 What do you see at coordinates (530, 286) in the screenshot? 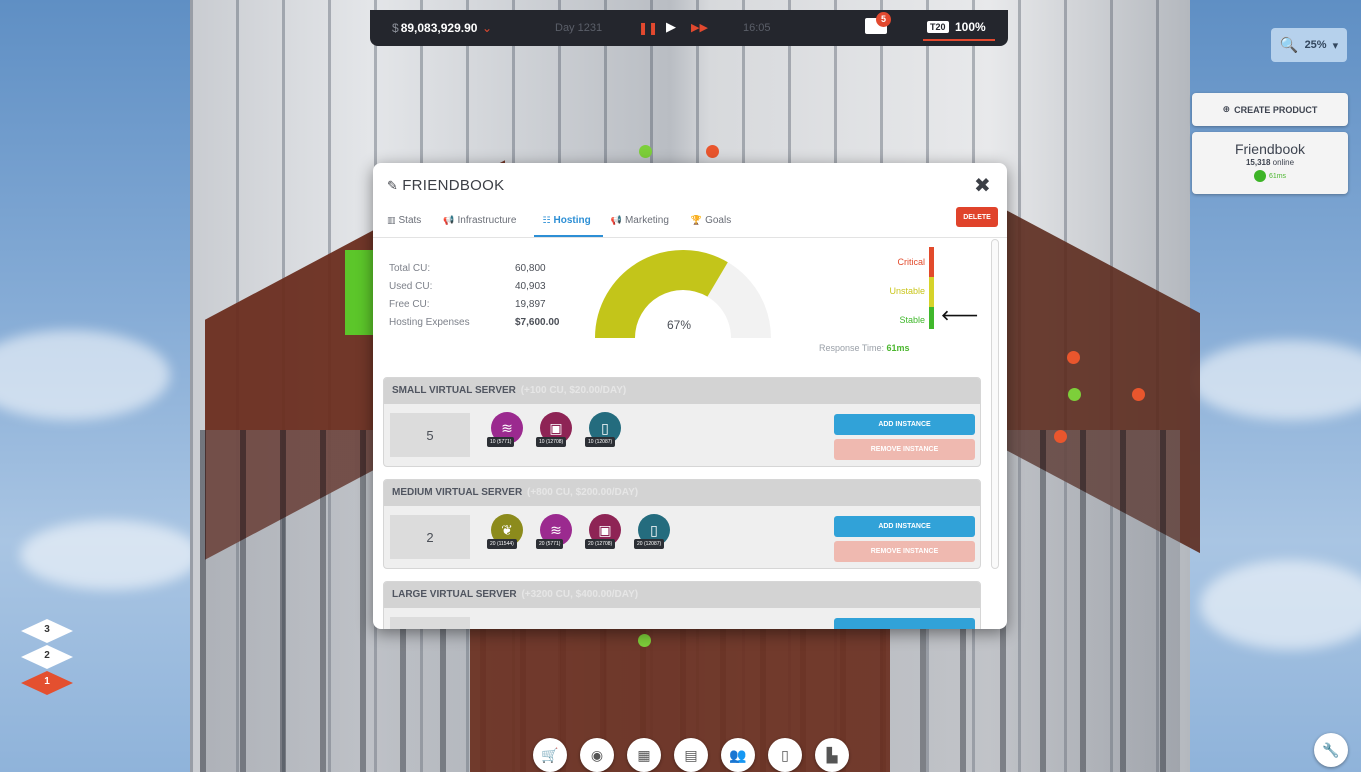
I see `stat-value: 40,903` at bounding box center [530, 286].